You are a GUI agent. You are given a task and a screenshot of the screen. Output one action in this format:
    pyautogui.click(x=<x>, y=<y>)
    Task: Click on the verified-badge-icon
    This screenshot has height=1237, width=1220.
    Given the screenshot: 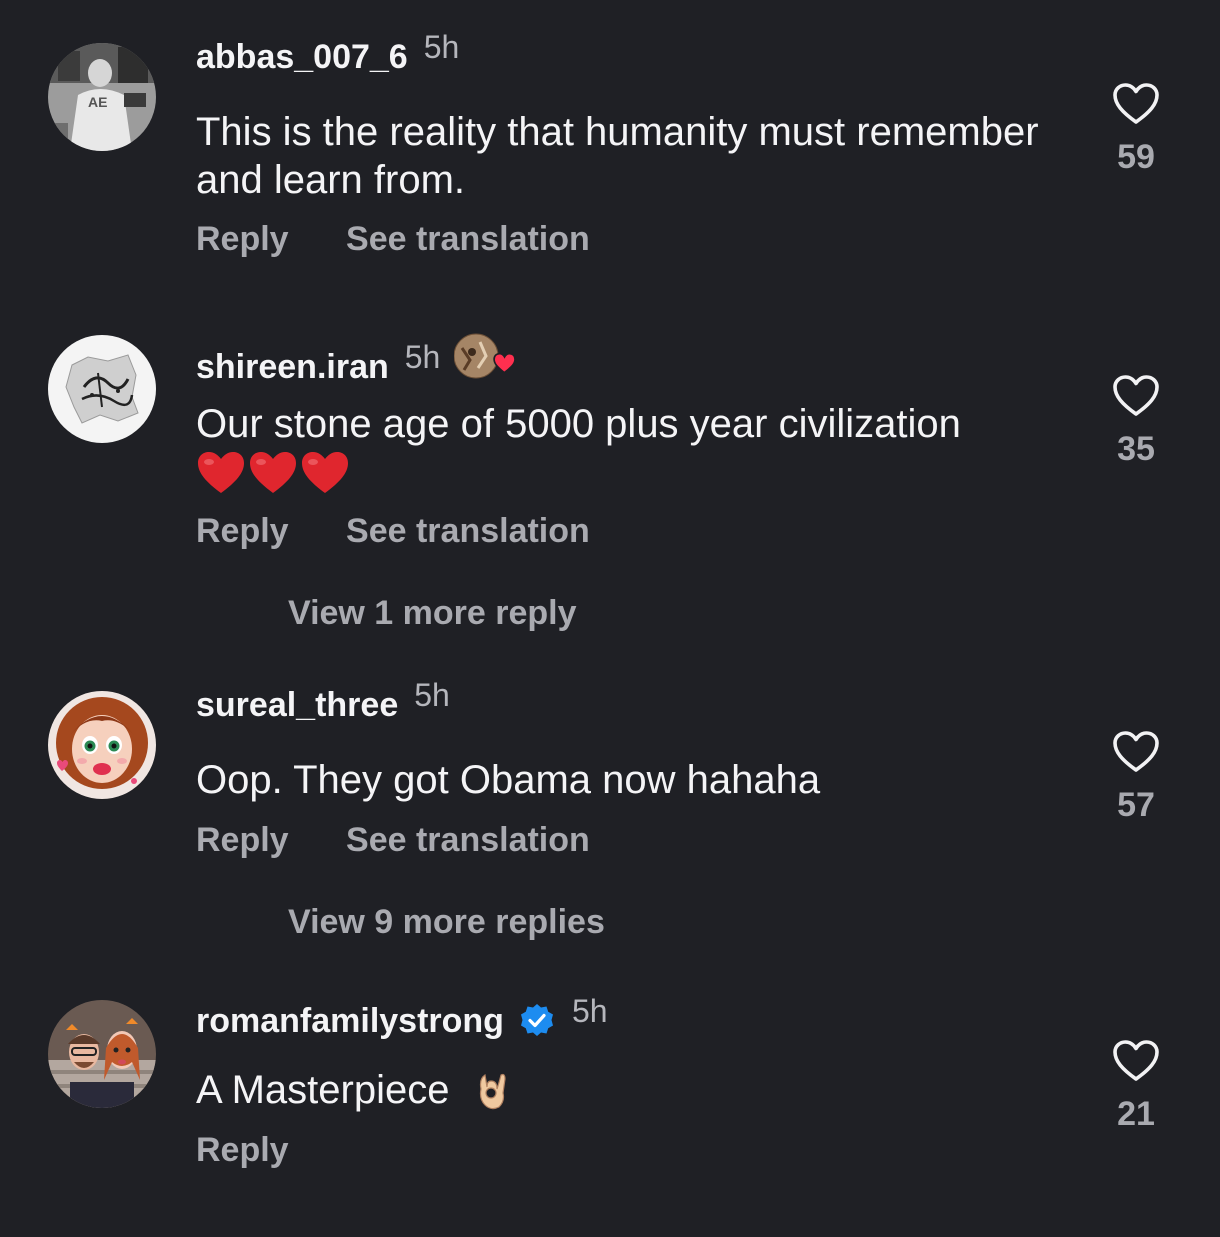 What is the action you would take?
    pyautogui.click(x=537, y=1023)
    